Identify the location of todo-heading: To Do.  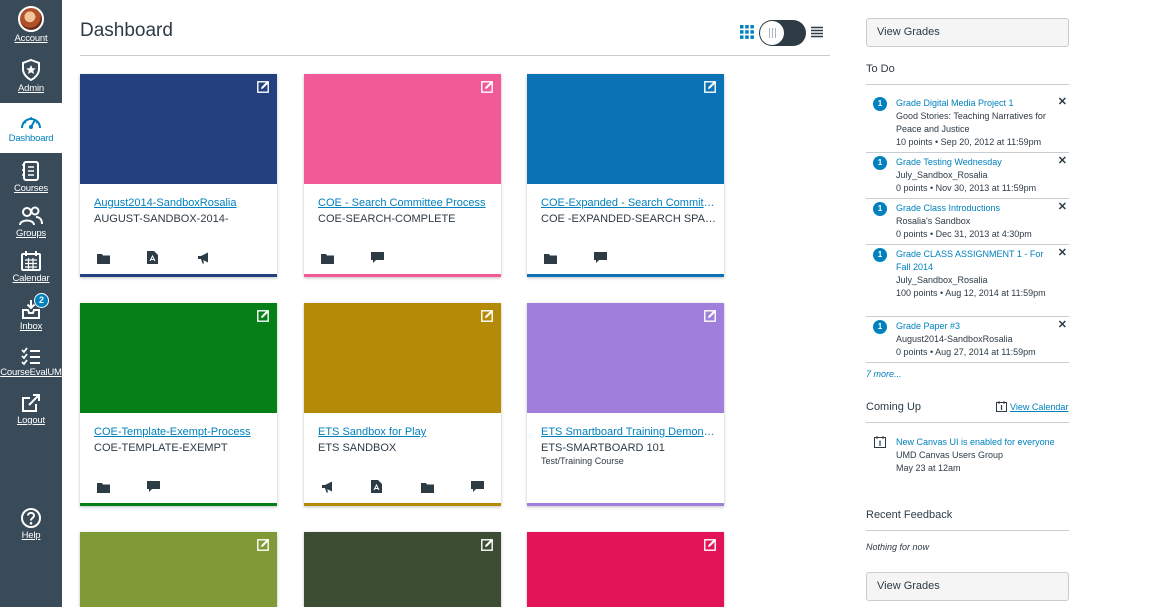
(880, 69).